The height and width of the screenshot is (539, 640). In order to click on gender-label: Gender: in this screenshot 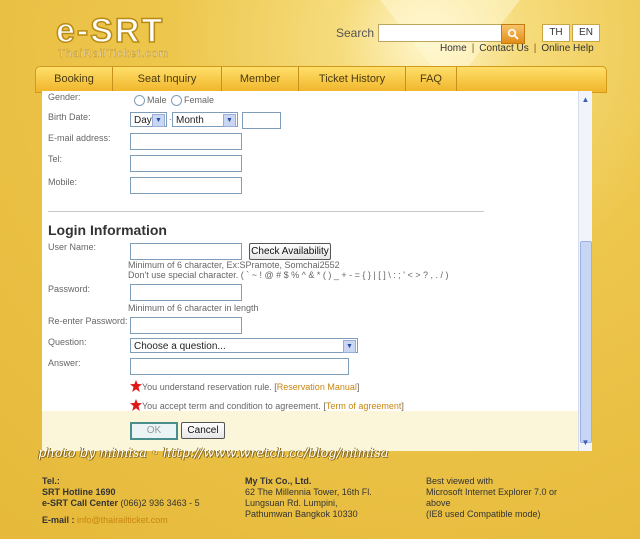, I will do `click(64, 97)`.